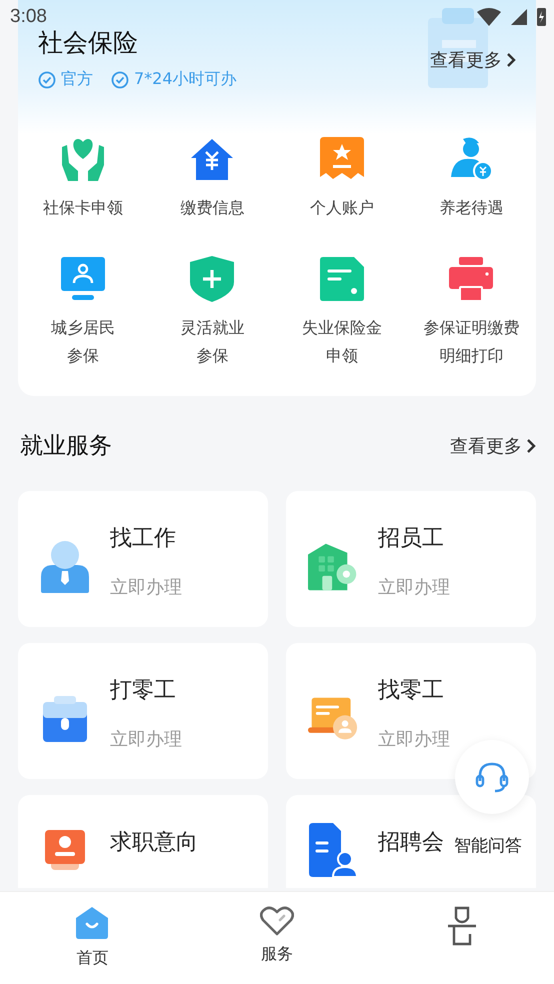 The height and width of the screenshot is (984, 554). I want to click on id-card-icon, so click(65, 850).